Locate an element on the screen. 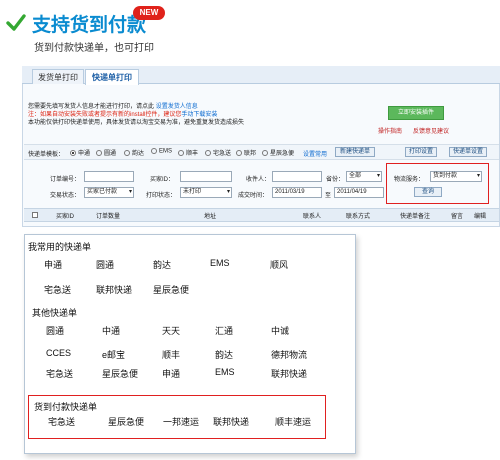 This screenshot has width=500, height=460. buyer-id-label: 买家ID： is located at coordinates (162, 180).